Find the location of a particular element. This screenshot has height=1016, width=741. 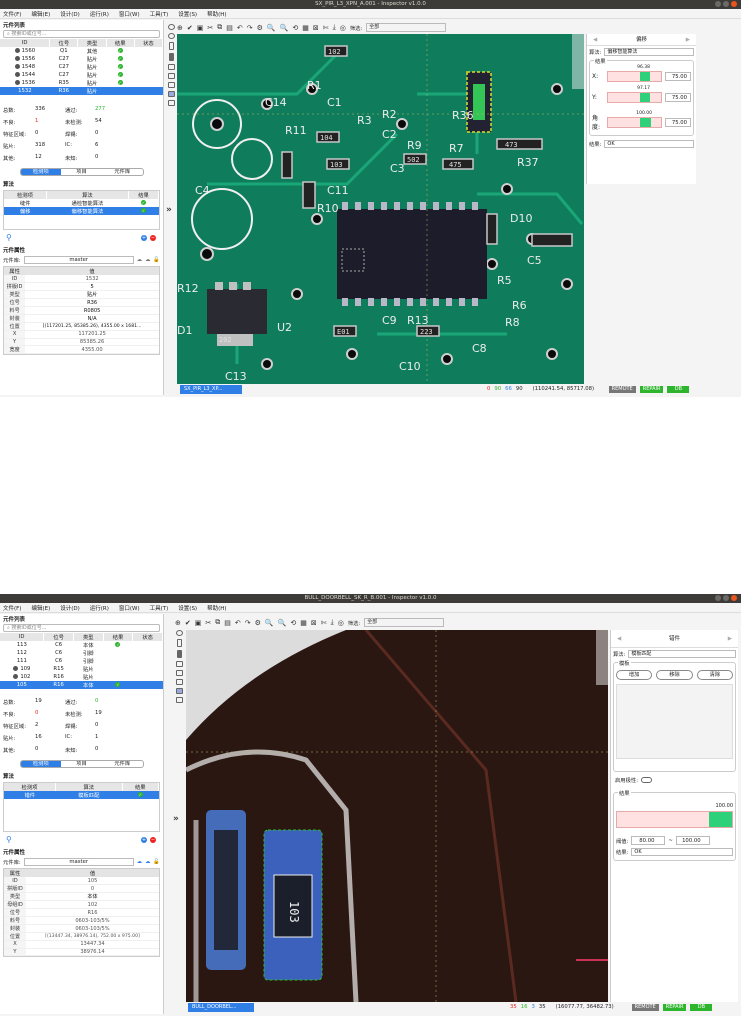

zoom-fit-icon: ⟲ is located at coordinates (295, 28).